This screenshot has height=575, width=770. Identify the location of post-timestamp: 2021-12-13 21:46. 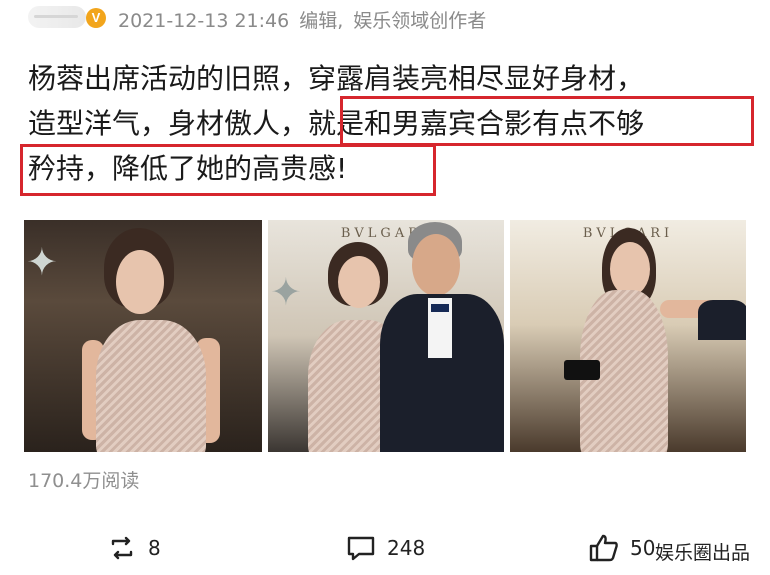
(204, 21).